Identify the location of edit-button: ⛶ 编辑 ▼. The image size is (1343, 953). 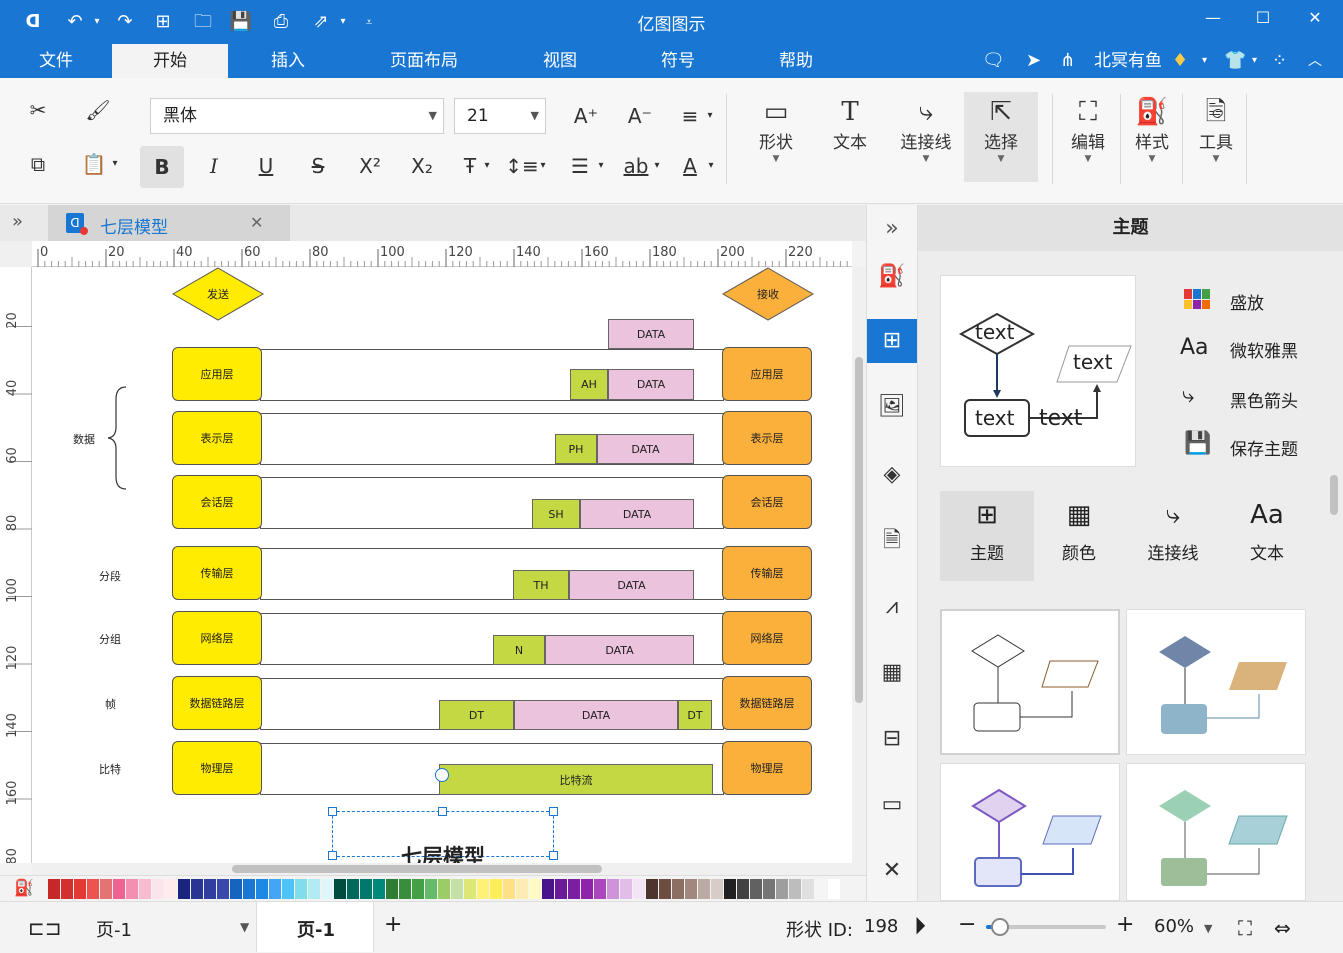
(1088, 128).